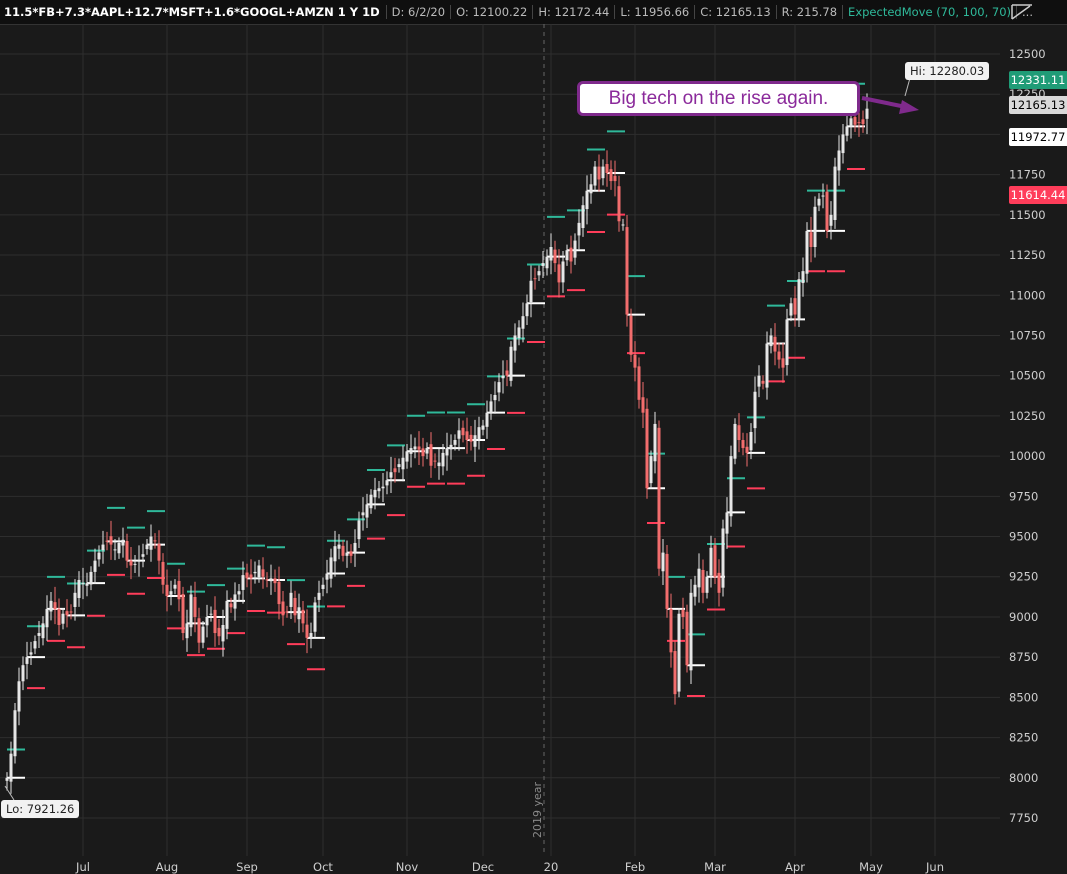 This screenshot has height=874, width=1067. Describe the element at coordinates (1027, 54) in the screenshot. I see `y-tick-label: 12500` at that location.